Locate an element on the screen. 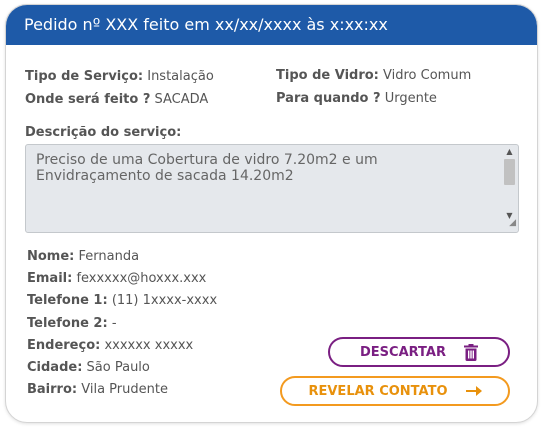  reveal-contact-button: REVELAR CONTATO is located at coordinates (395, 391).